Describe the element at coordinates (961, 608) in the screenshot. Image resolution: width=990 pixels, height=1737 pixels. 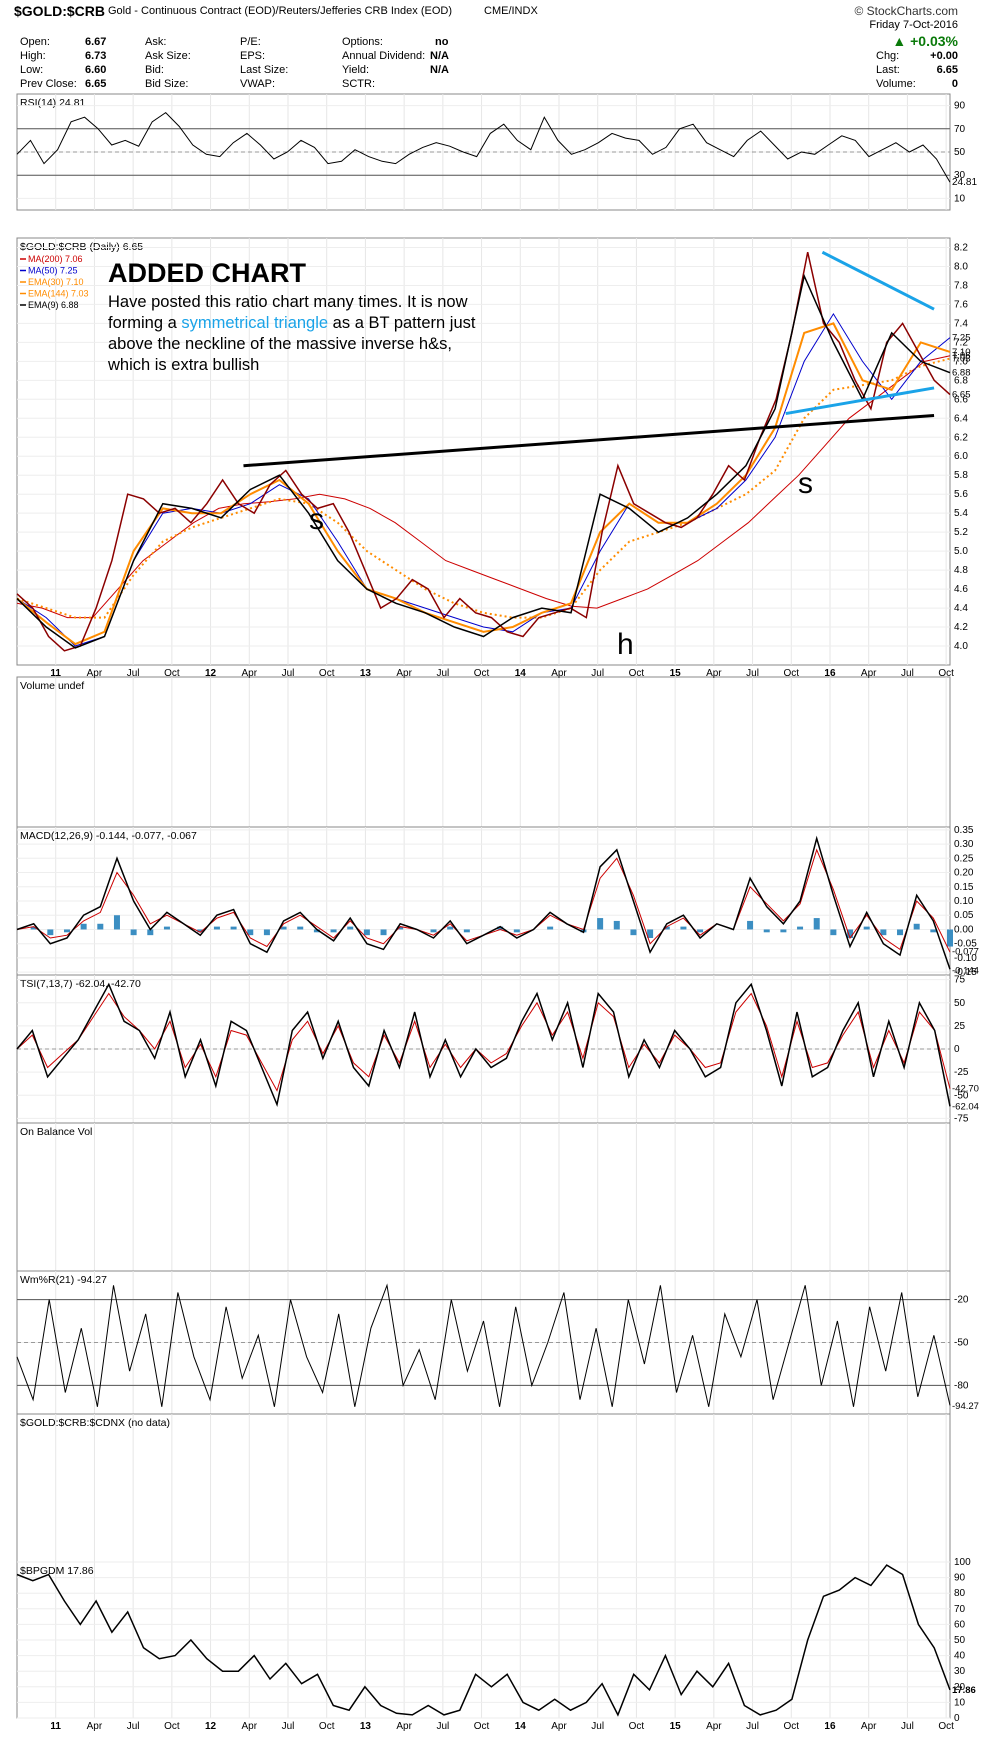
I see `y-tick-label: 4.4` at that location.